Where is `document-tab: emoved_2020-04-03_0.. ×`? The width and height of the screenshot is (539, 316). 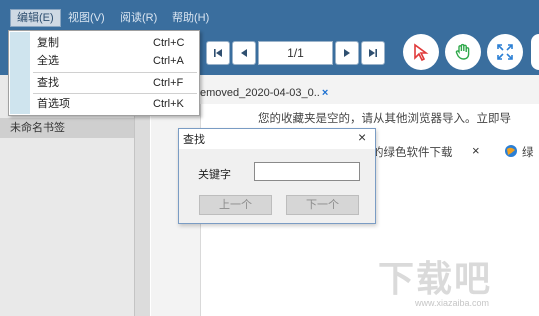 document-tab: emoved_2020-04-03_0.. × is located at coordinates (265, 93).